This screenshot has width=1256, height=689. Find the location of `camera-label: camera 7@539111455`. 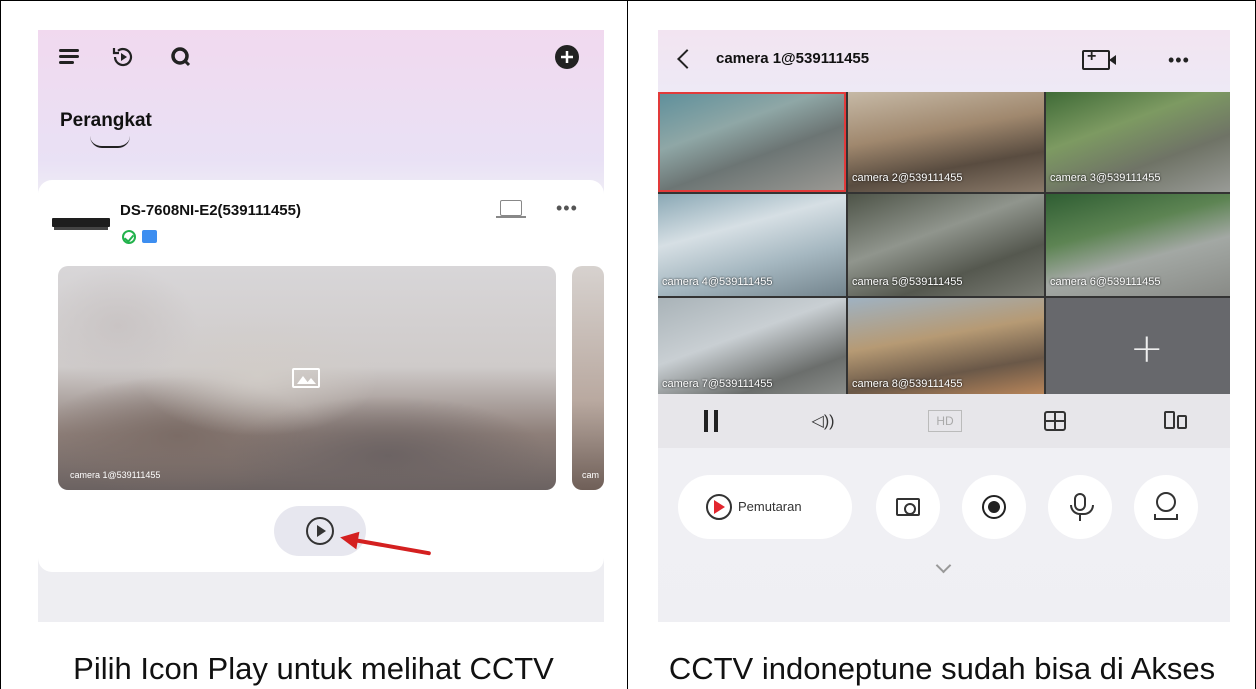

camera-label: camera 7@539111455 is located at coordinates (717, 384).